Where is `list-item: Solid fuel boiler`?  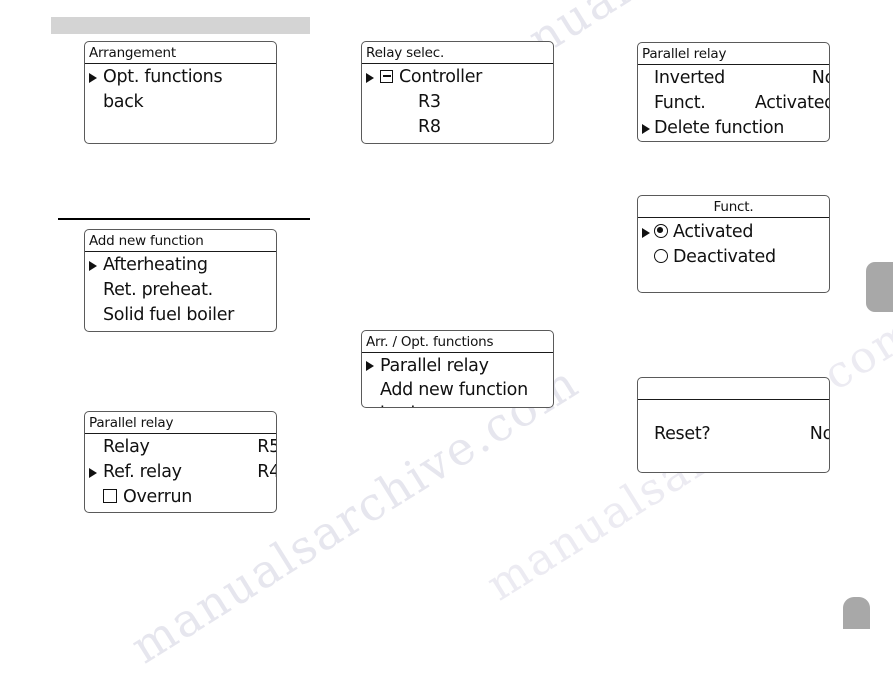 list-item: Solid fuel boiler is located at coordinates (180, 315).